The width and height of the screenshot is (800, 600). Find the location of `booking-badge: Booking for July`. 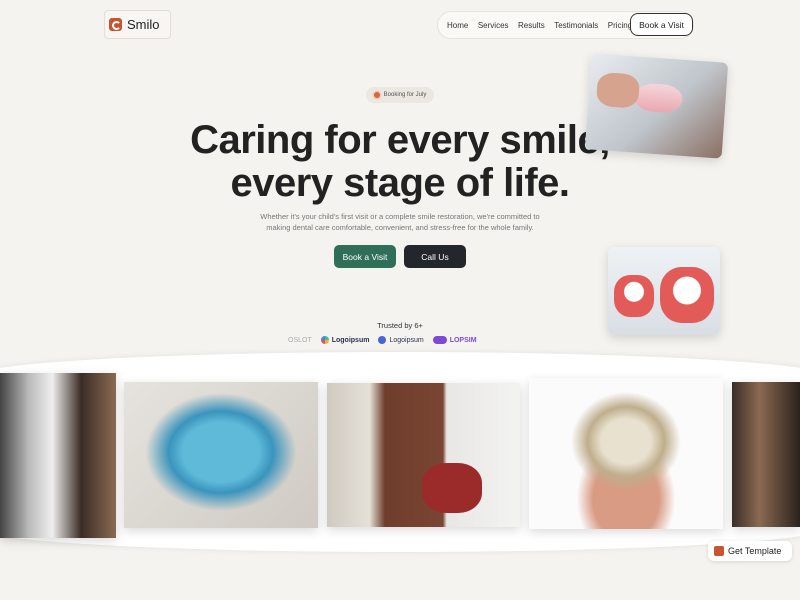

booking-badge: Booking for July is located at coordinates (400, 95).